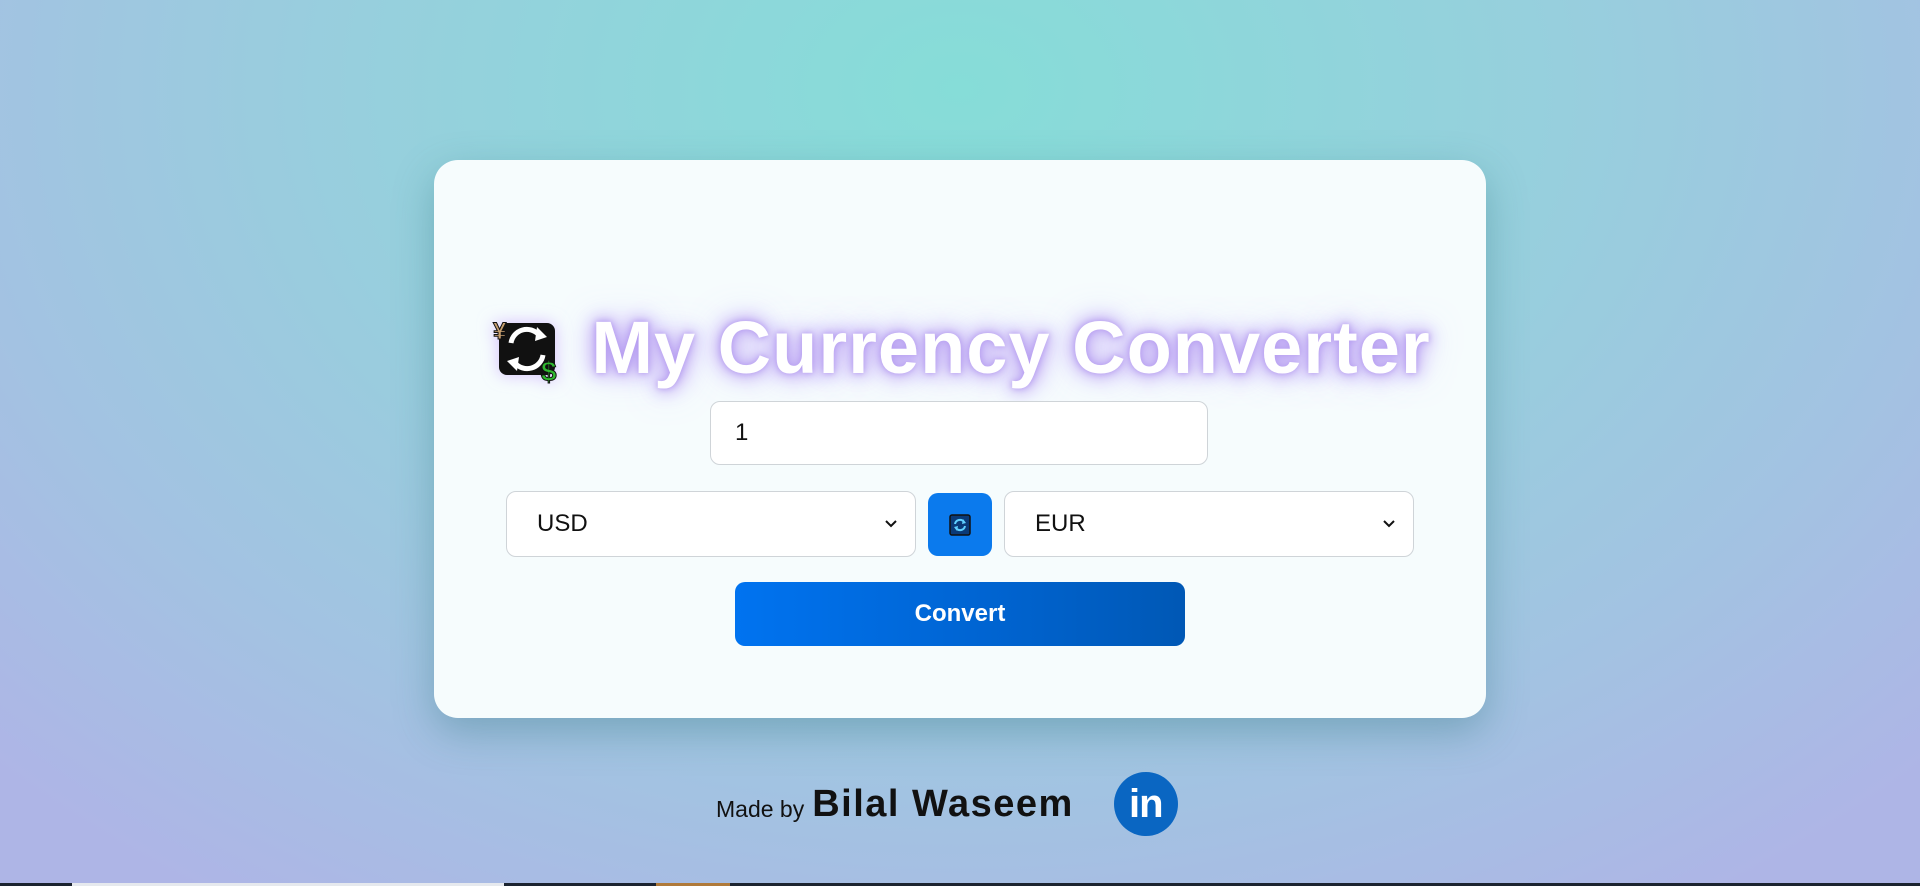 This screenshot has width=1920, height=886. I want to click on linkedin-text: in, so click(1146, 803).